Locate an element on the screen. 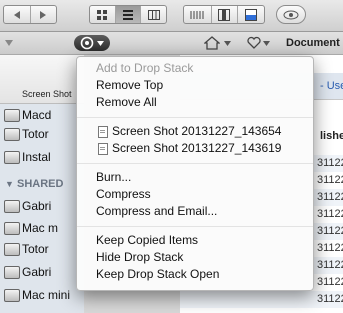  drop-stack-action-button is located at coordinates (92, 43).